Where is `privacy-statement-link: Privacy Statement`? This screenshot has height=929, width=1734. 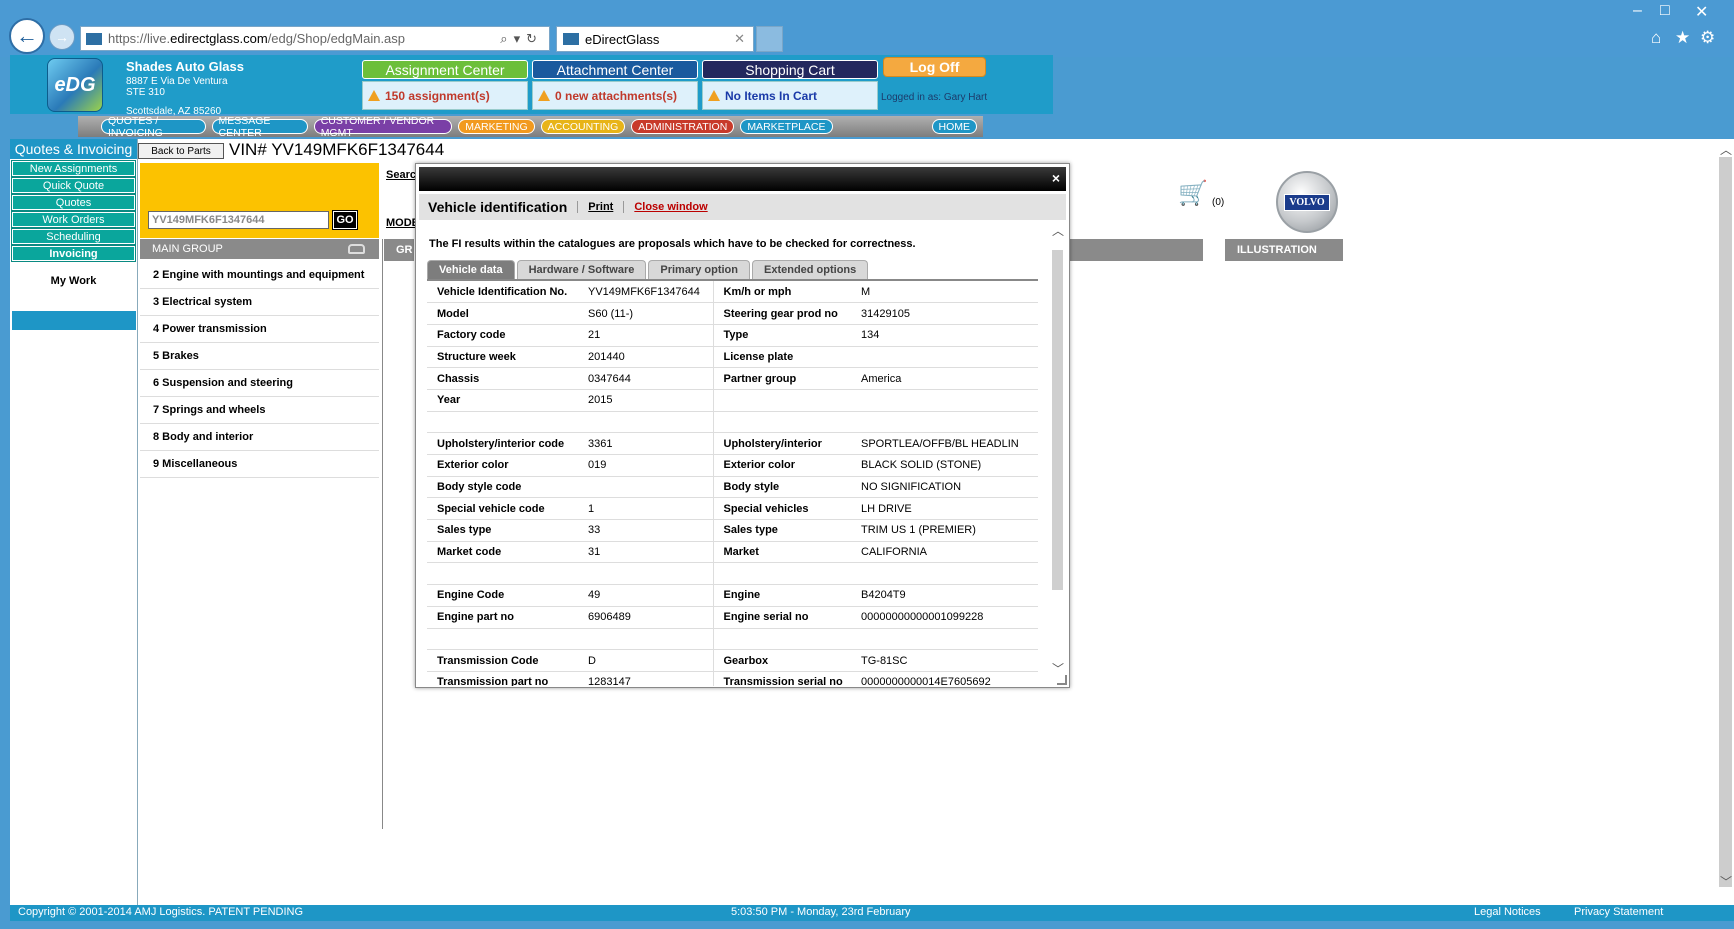 privacy-statement-link: Privacy Statement is located at coordinates (1618, 912).